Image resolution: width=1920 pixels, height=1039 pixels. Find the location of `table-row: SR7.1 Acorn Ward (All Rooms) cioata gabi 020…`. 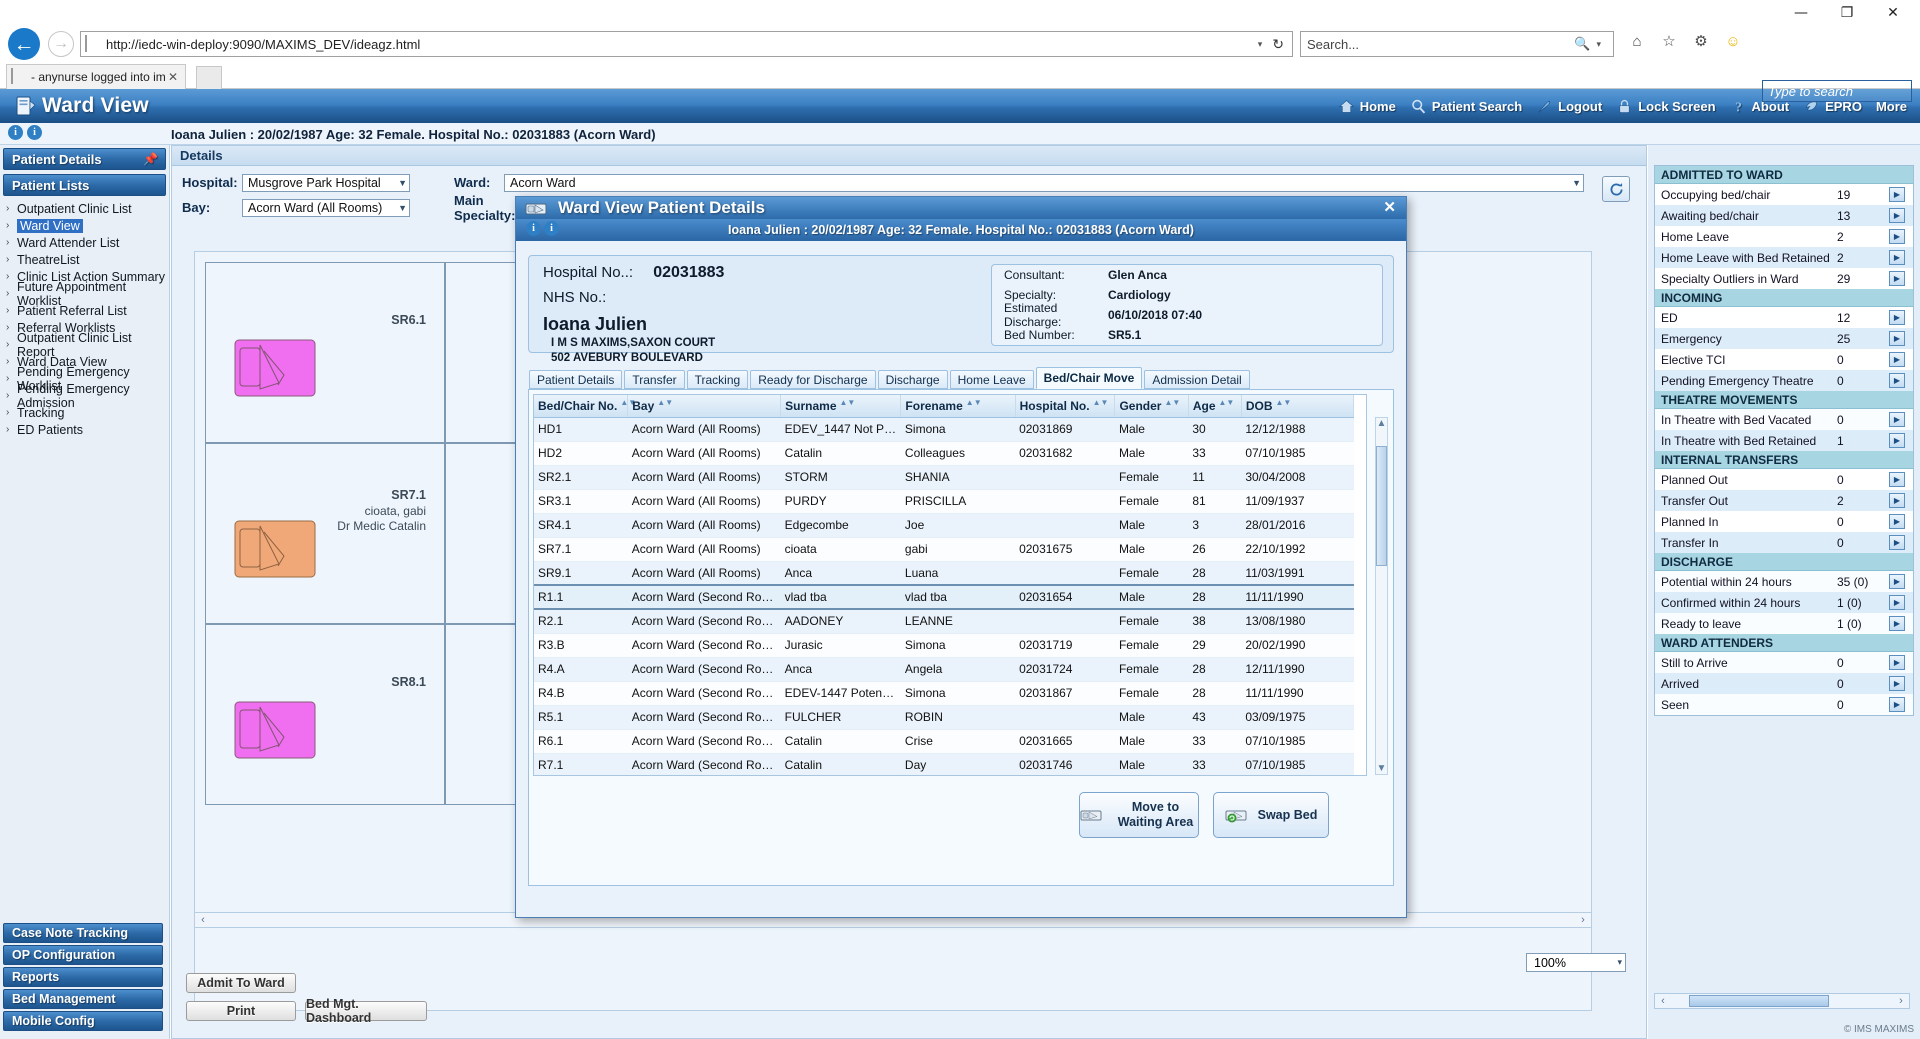

table-row: SR7.1 Acorn Ward (All Rooms) cioata gabi 020… is located at coordinates (944, 549).